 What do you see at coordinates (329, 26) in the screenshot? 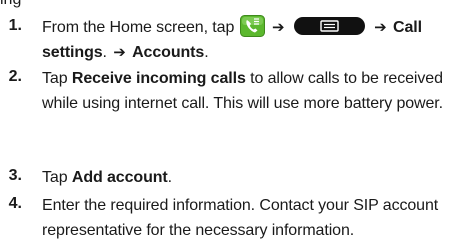
I see `menu-key-icon` at bounding box center [329, 26].